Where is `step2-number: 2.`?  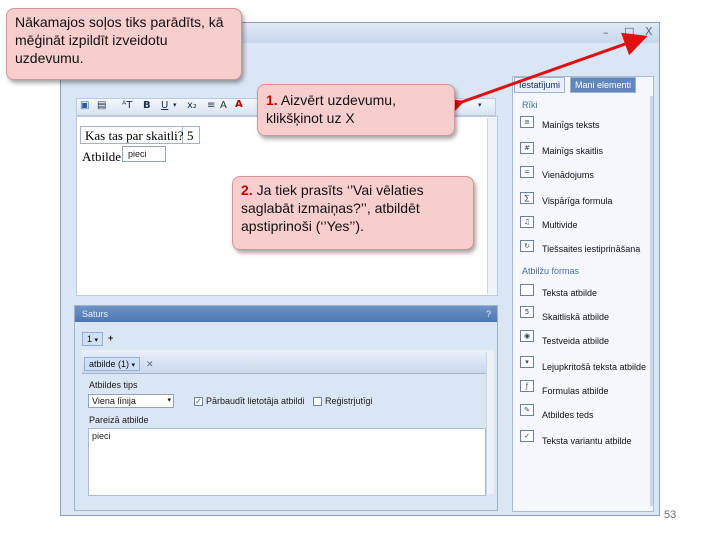 step2-number: 2. is located at coordinates (247, 190).